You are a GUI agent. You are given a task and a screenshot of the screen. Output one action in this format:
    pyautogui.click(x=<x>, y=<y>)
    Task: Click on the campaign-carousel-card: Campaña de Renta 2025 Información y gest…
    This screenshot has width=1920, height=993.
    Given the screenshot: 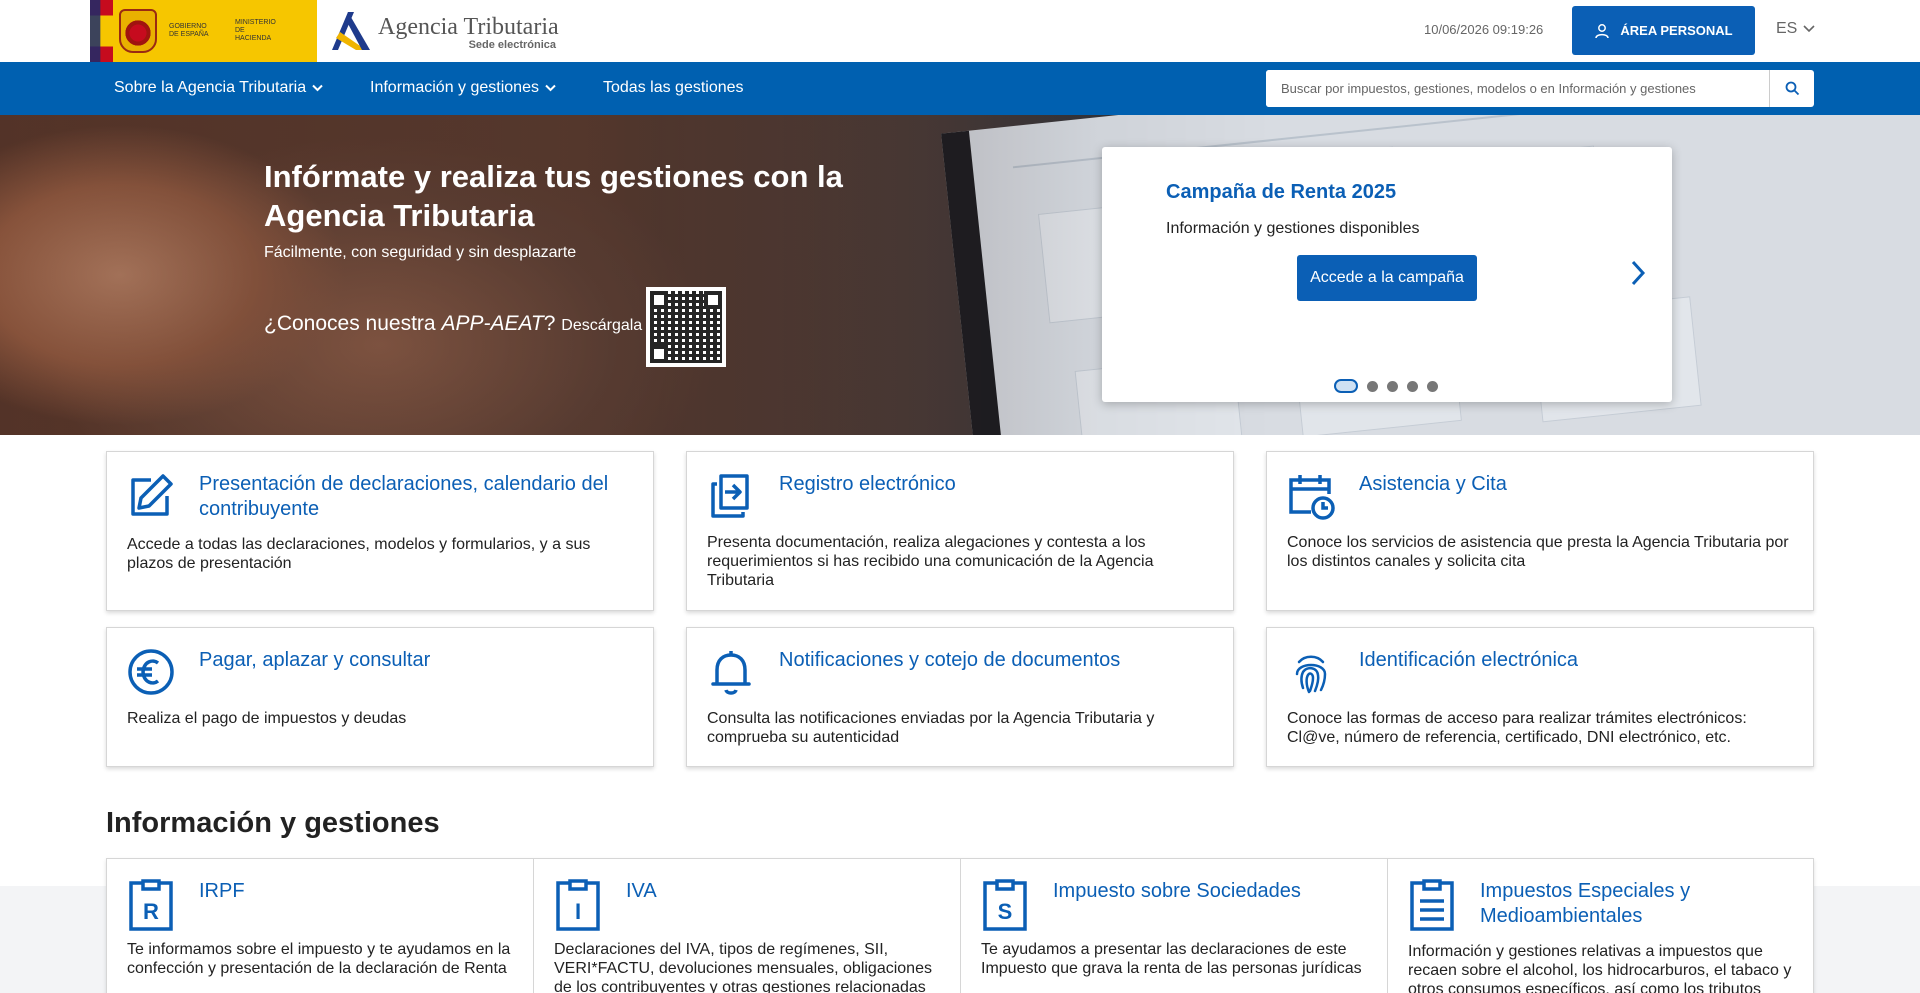 What is the action you would take?
    pyautogui.click(x=1387, y=274)
    